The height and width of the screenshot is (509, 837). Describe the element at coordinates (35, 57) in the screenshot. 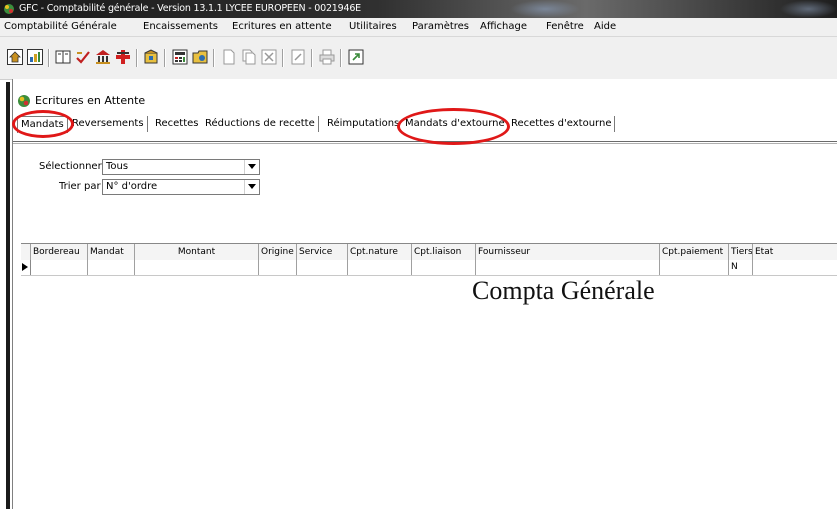

I see `chart-icon` at that location.